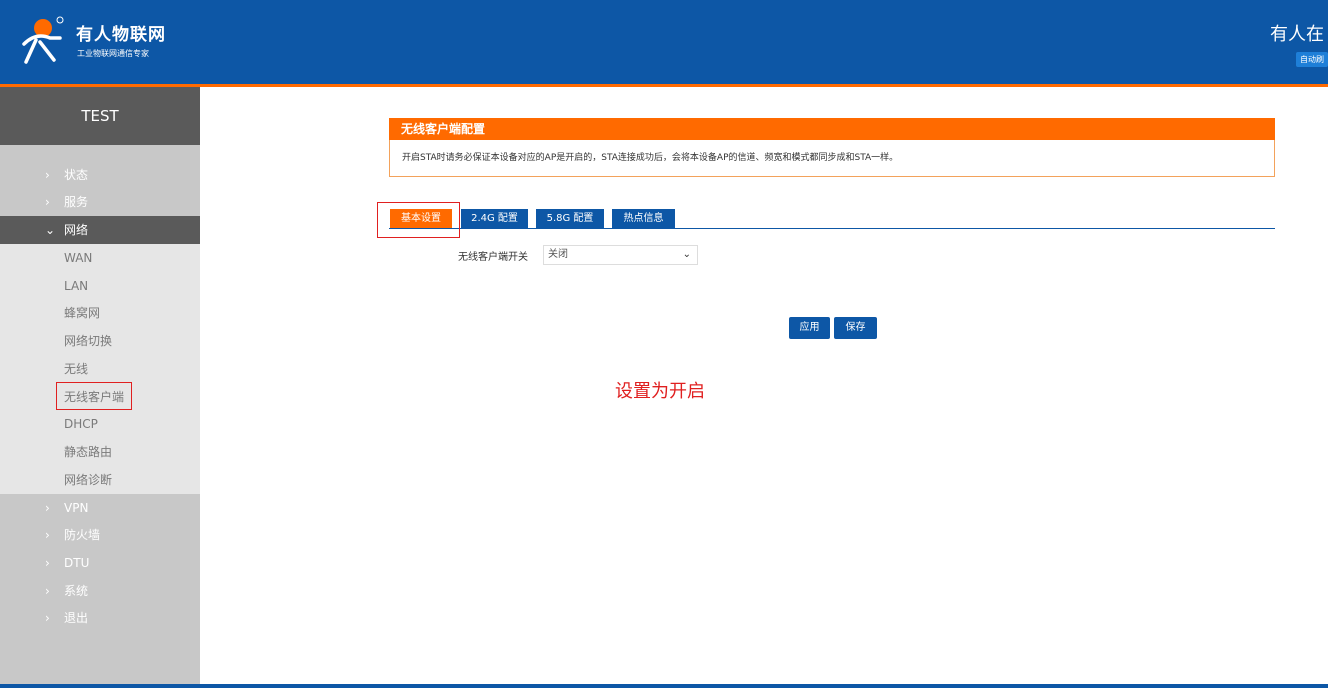 Image resolution: width=1328 pixels, height=688 pixels. What do you see at coordinates (76, 591) in the screenshot?
I see `sidebar-item-label: 系统` at bounding box center [76, 591].